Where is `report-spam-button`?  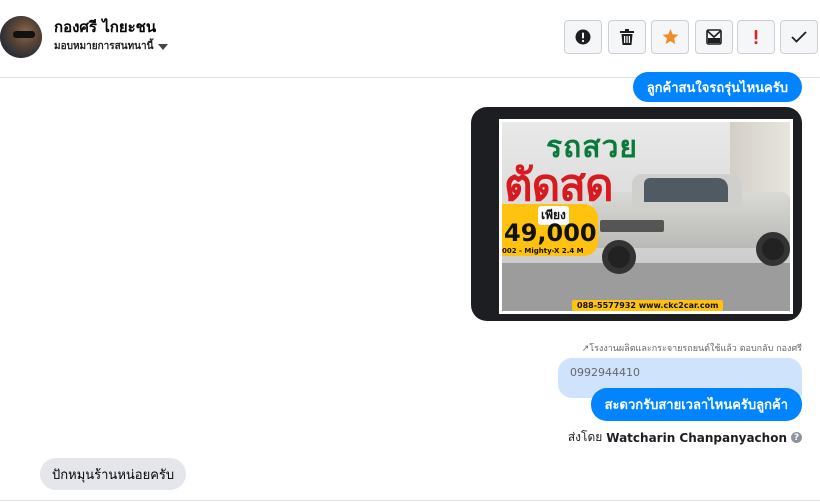 report-spam-button is located at coordinates (583, 37).